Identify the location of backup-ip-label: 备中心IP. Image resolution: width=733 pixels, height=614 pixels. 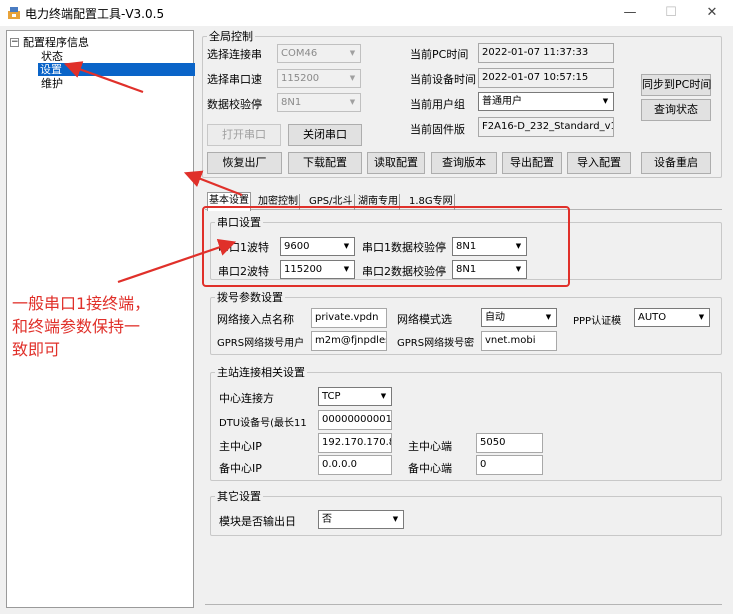
(240, 468).